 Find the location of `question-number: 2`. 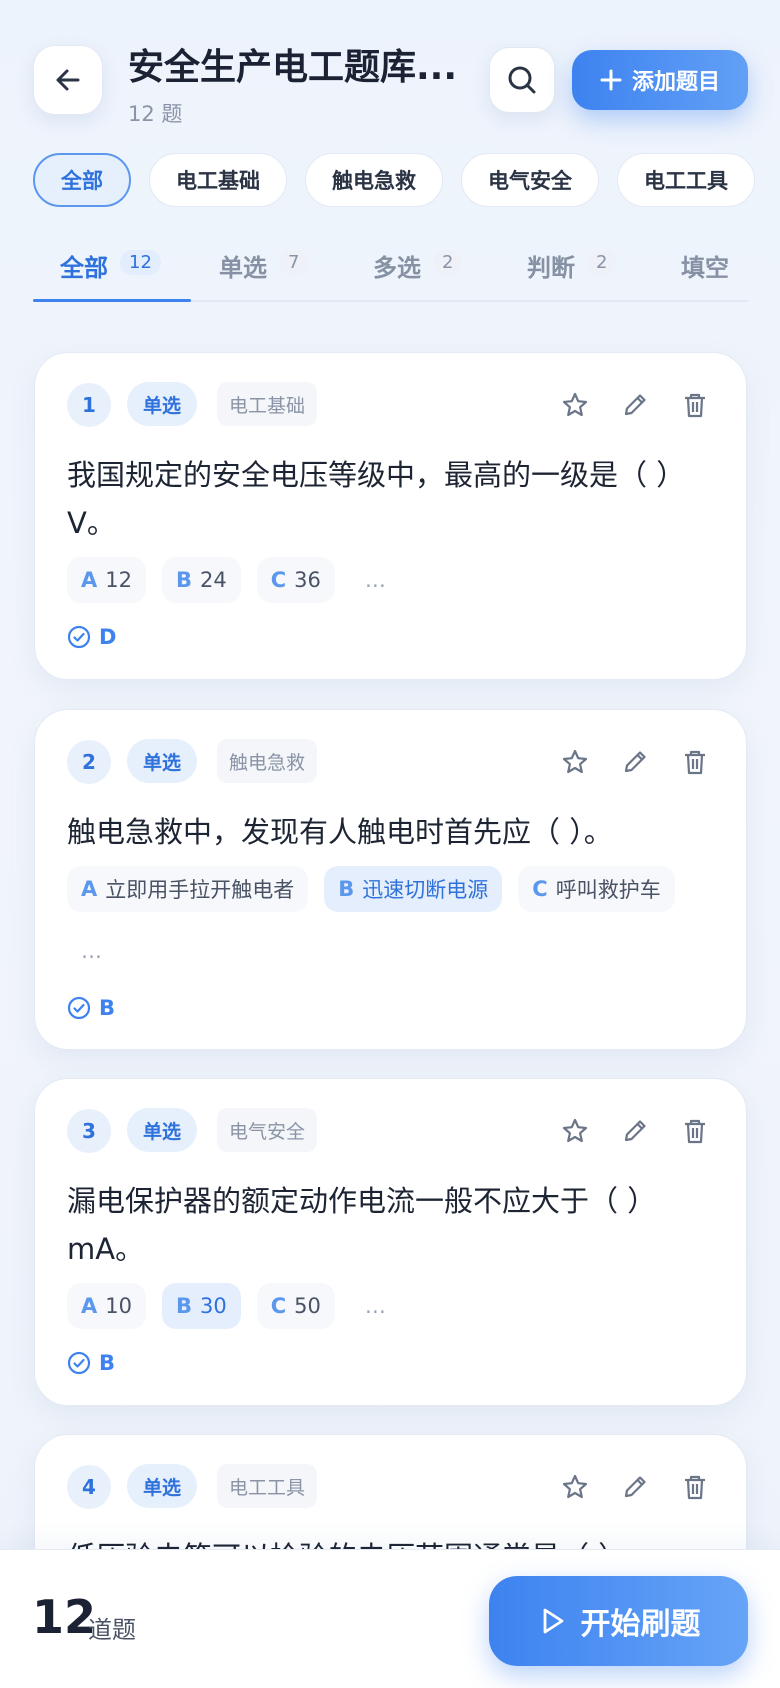

question-number: 2 is located at coordinates (89, 762).